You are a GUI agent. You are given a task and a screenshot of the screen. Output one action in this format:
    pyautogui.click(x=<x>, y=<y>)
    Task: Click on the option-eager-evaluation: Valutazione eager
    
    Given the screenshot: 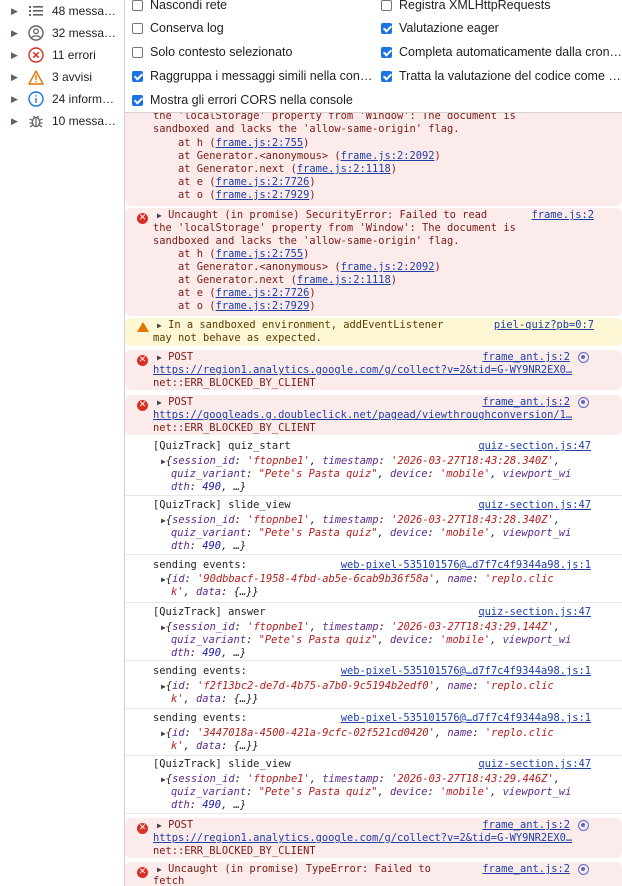 What is the action you would take?
    pyautogui.click(x=501, y=28)
    